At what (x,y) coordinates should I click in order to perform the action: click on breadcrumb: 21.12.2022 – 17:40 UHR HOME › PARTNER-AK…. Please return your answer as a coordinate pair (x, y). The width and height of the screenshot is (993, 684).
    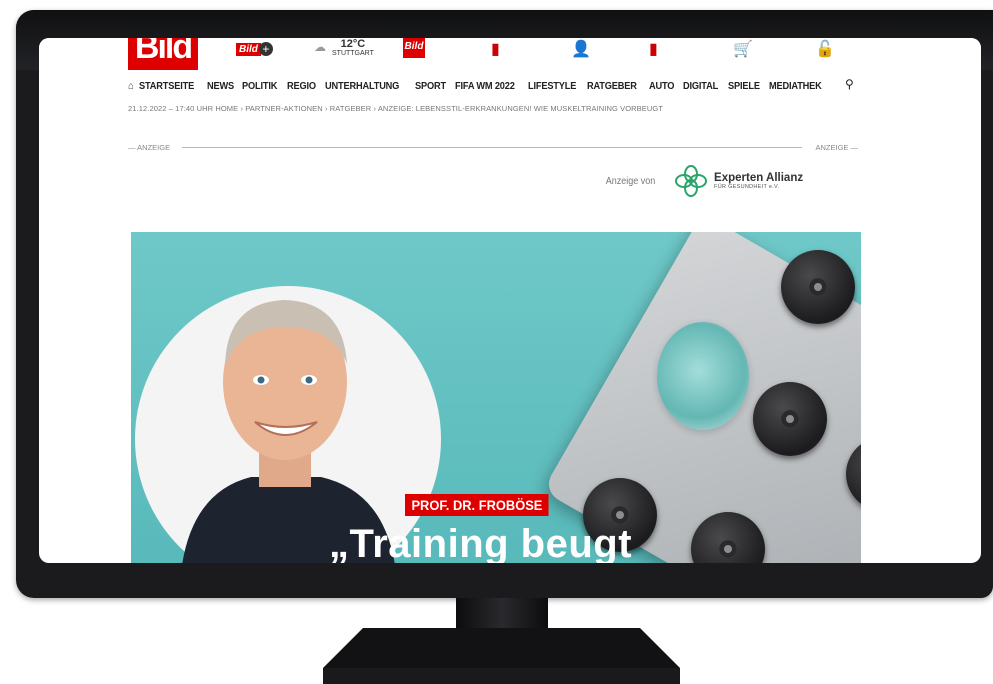
    Looking at the image, I should click on (395, 108).